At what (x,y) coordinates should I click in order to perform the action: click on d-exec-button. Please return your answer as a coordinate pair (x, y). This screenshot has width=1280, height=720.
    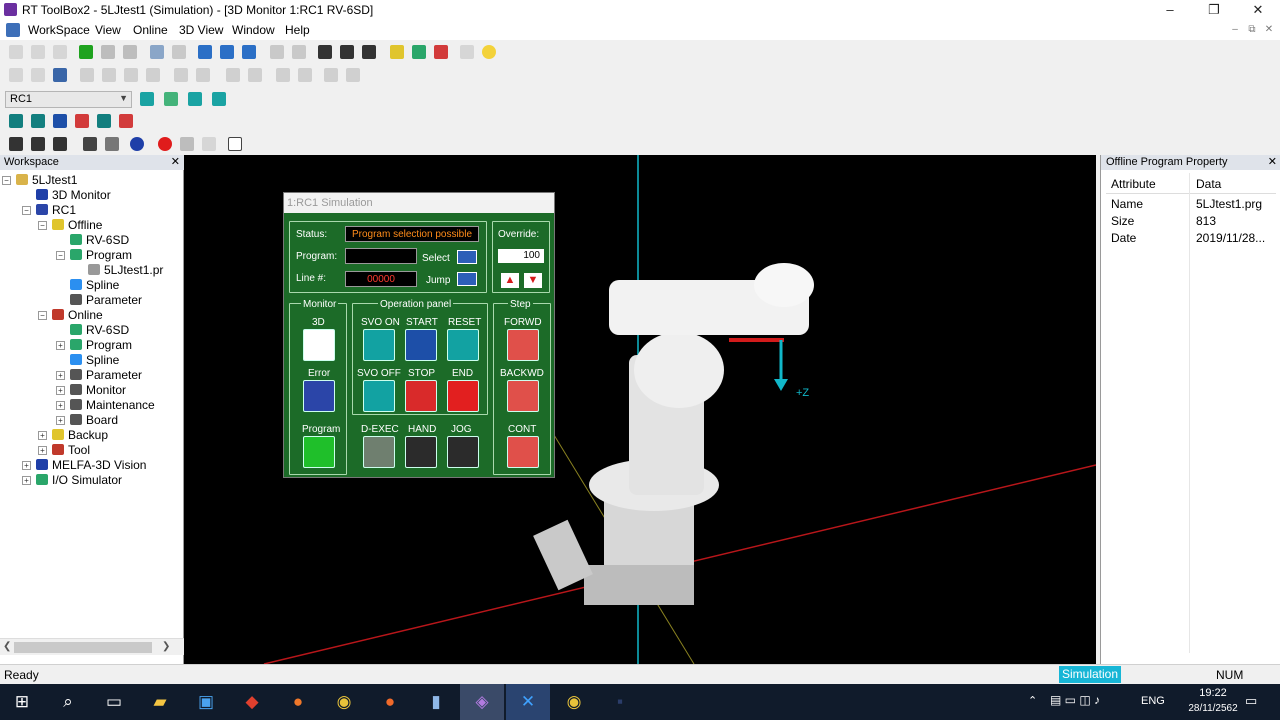
    Looking at the image, I should click on (379, 452).